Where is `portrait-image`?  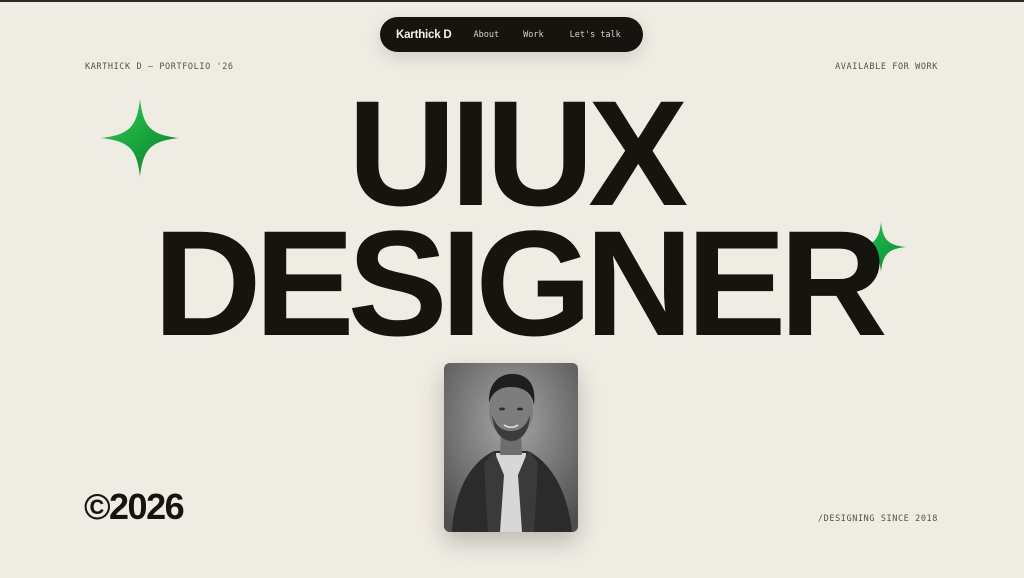 portrait-image is located at coordinates (511, 447).